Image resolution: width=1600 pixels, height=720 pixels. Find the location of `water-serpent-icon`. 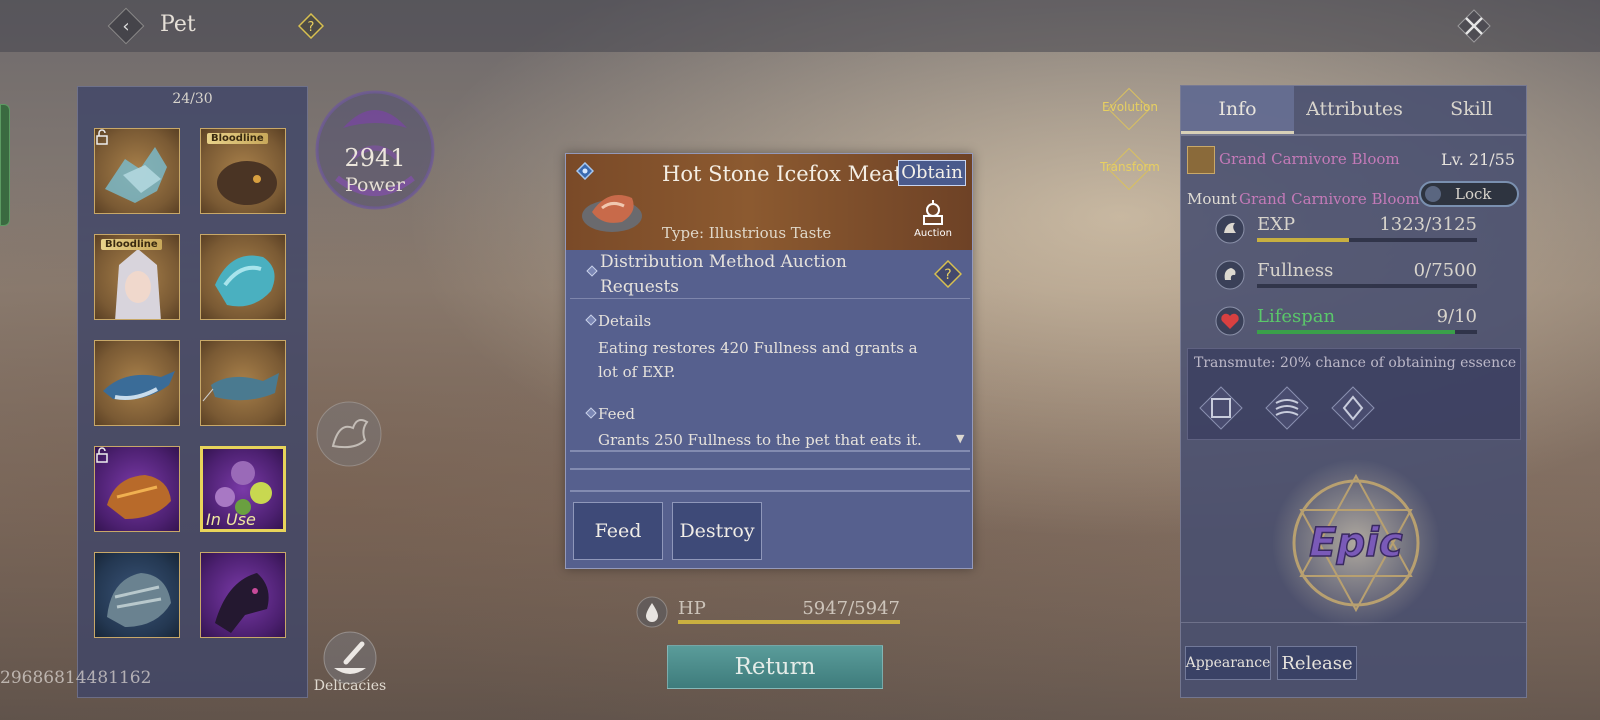

water-serpent-icon is located at coordinates (245, 281).